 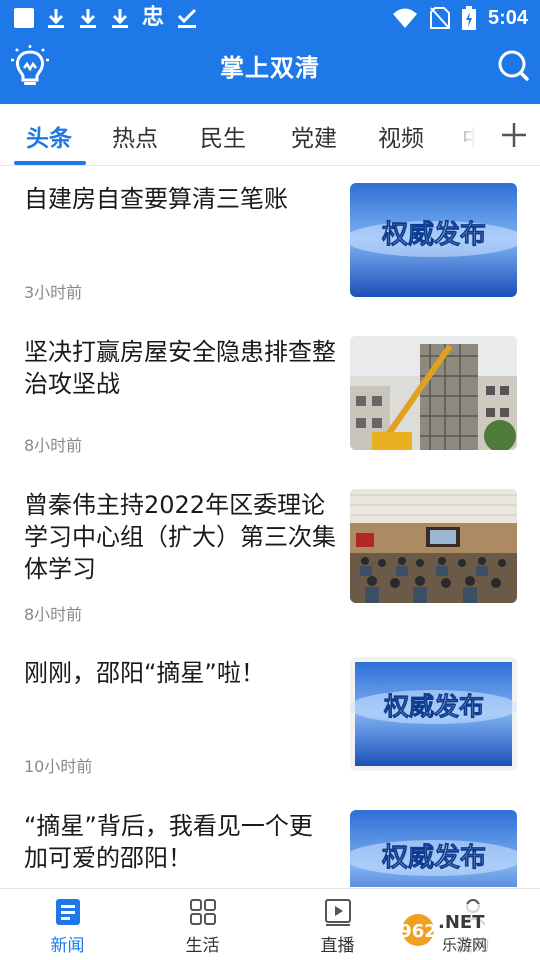 What do you see at coordinates (270, 18) in the screenshot?
I see `status-bar: 忠 5:04` at bounding box center [270, 18].